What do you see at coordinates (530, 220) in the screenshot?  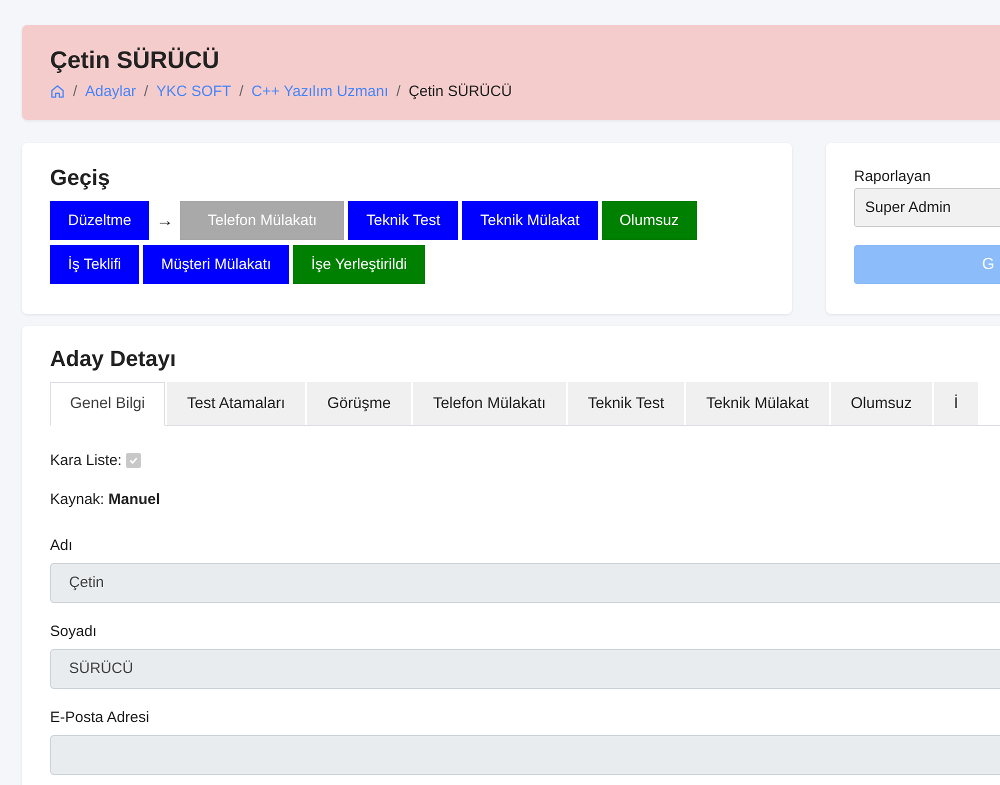 I see `transition-button: Teknik Mülakat` at bounding box center [530, 220].